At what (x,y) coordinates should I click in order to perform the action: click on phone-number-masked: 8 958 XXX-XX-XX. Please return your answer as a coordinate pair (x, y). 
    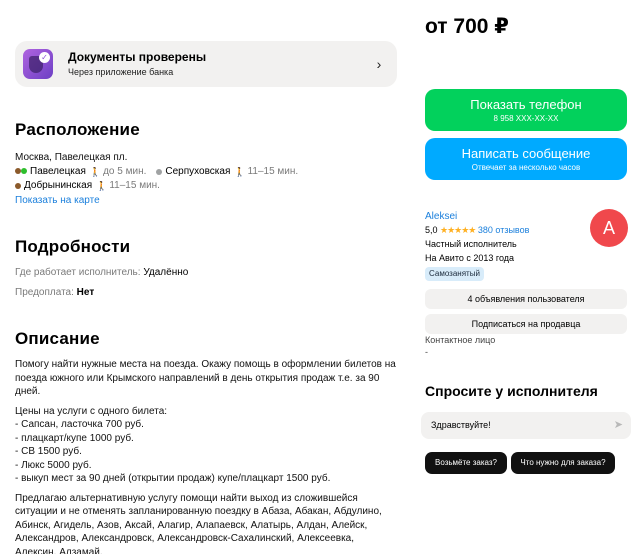
    Looking at the image, I should click on (526, 118).